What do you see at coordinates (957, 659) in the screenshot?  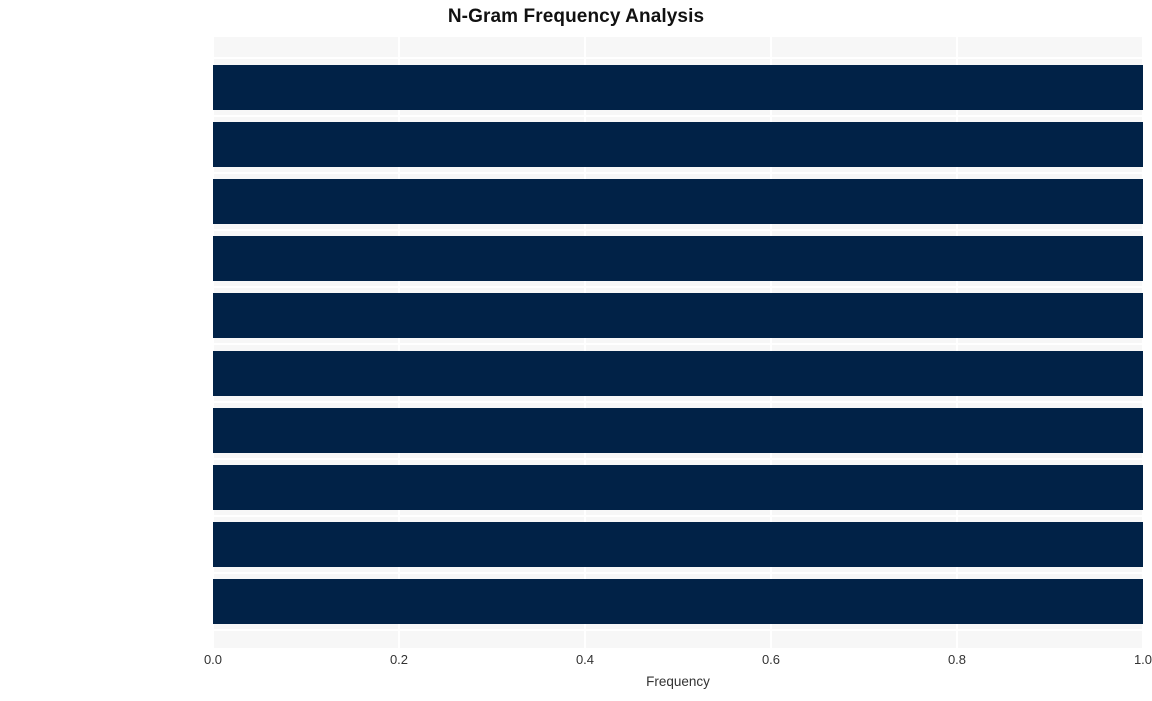 I see `x-axis-tick-label: 0.8` at bounding box center [957, 659].